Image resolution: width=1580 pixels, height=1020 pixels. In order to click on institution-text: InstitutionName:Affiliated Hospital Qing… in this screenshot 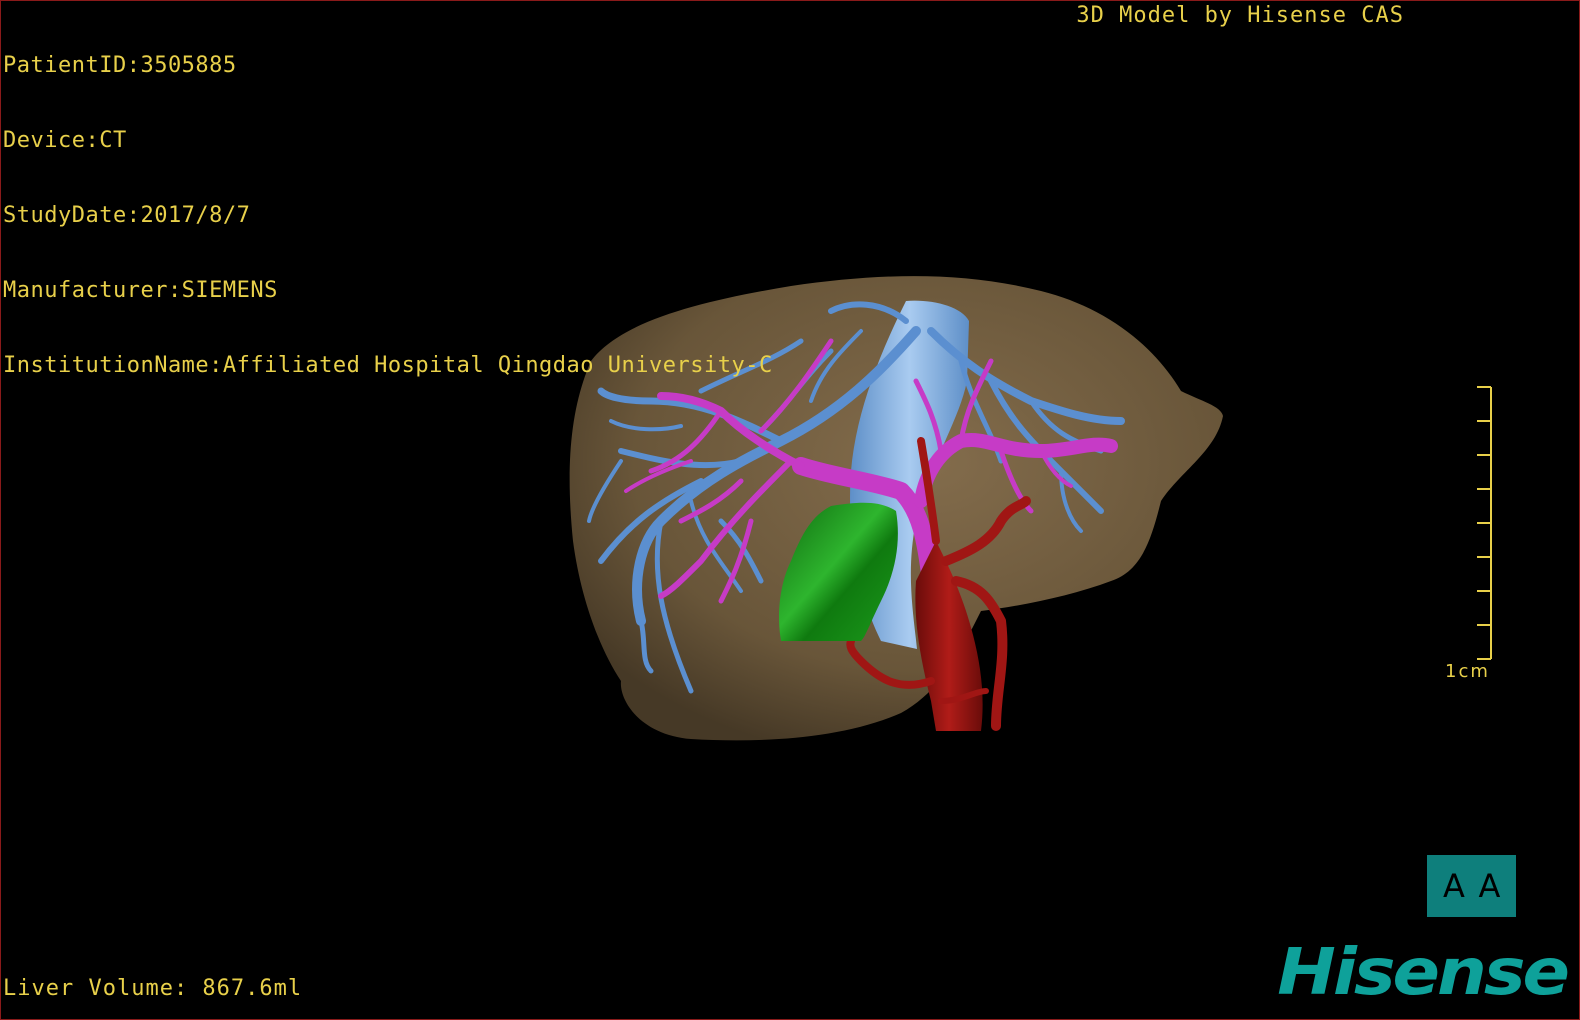, I will do `click(388, 365)`.